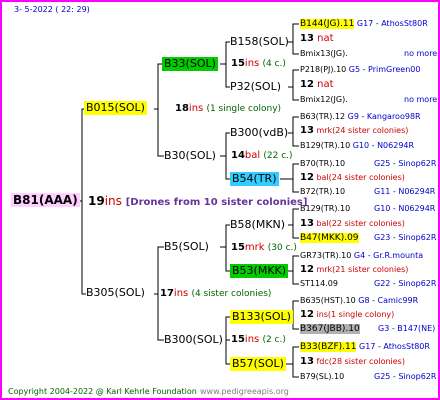 This screenshot has height=400, width=440. What do you see at coordinates (367, 209) in the screenshot?
I see `gen5-row-13: B129(TR).10 G10 - N06294R` at bounding box center [367, 209].